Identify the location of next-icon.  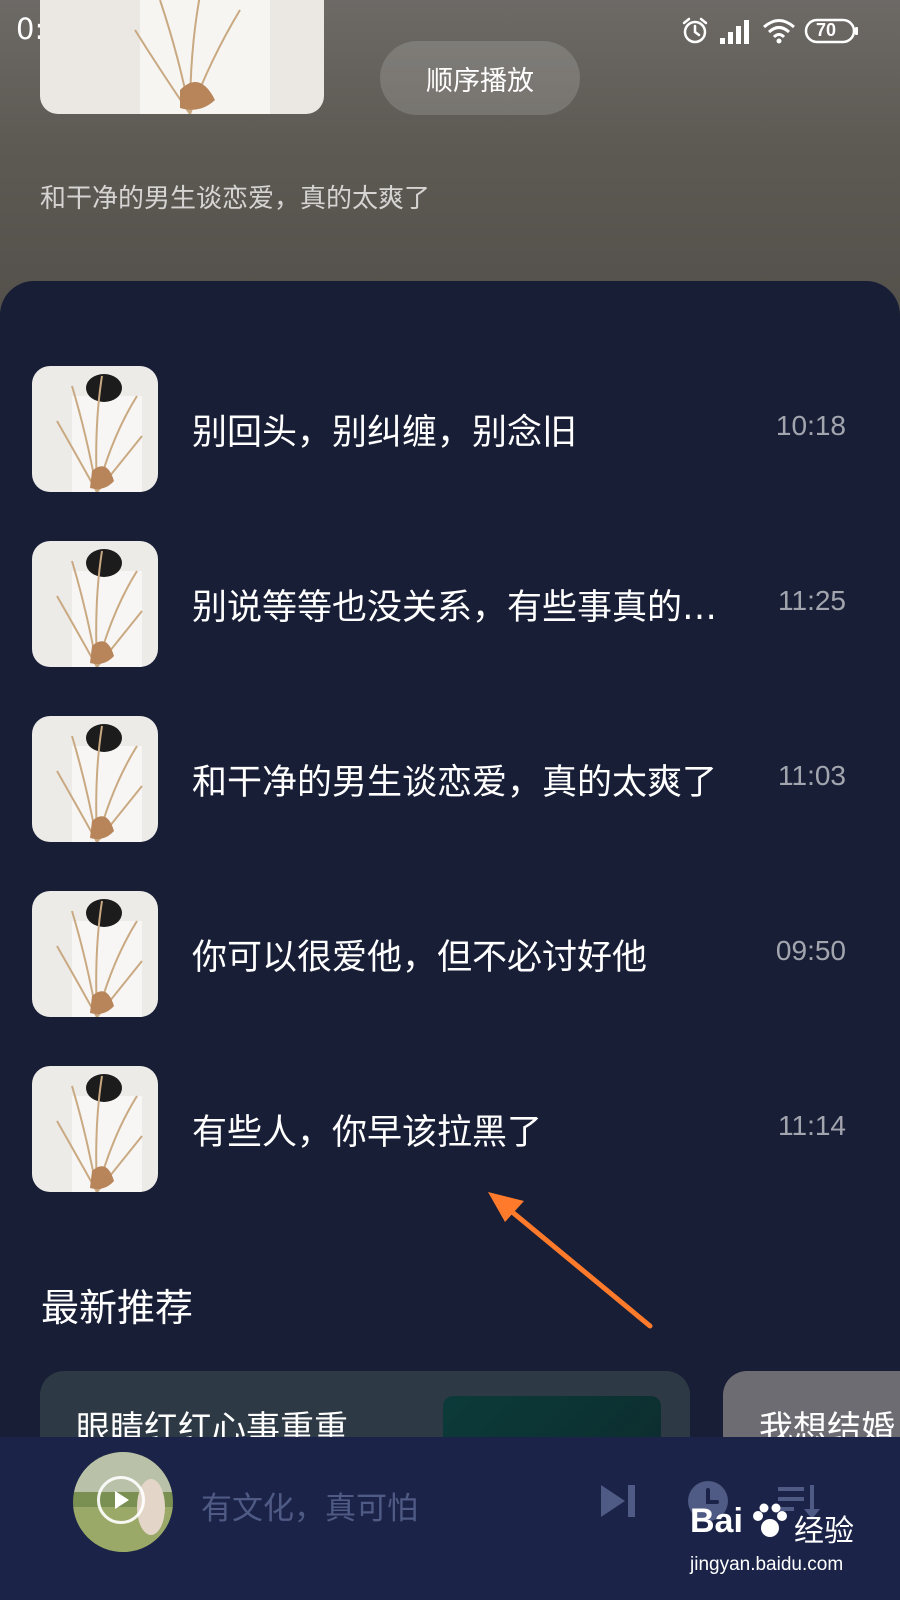
(618, 1501).